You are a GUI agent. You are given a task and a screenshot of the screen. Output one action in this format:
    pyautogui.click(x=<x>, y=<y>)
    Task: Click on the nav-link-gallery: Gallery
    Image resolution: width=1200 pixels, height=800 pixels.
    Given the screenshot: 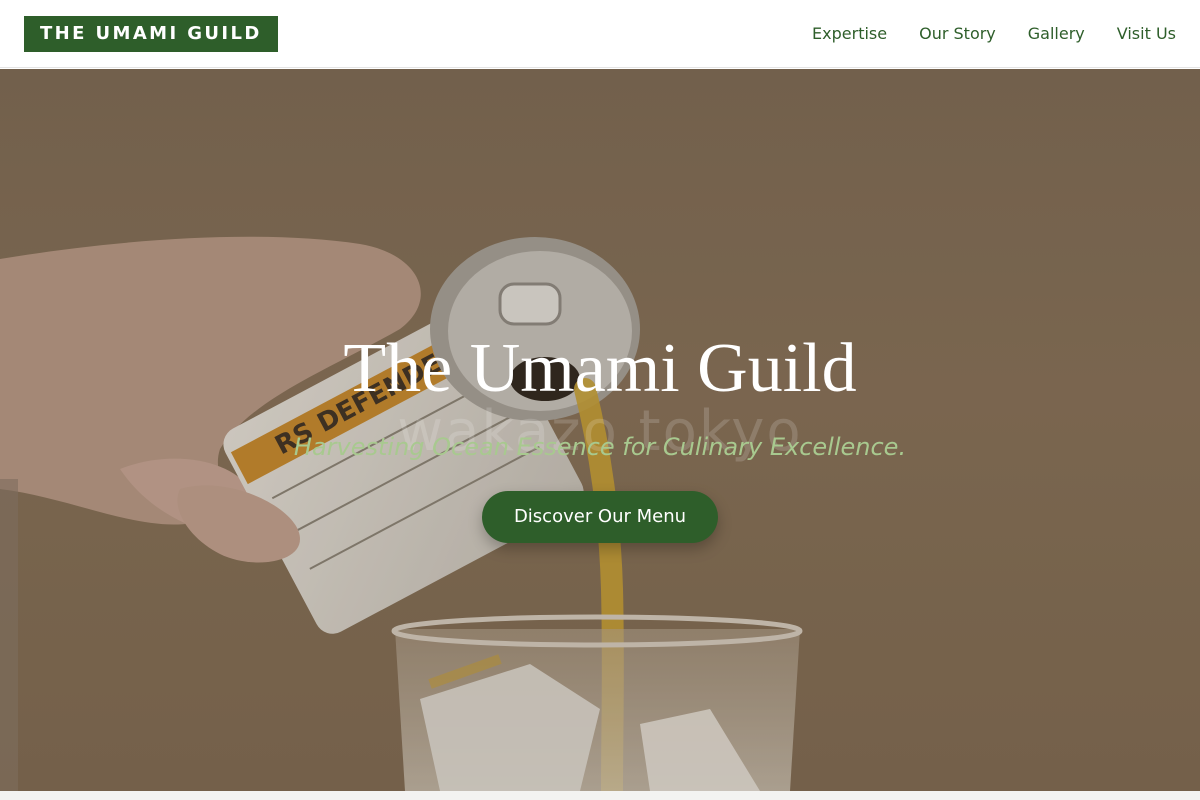 What is the action you would take?
    pyautogui.click(x=1056, y=33)
    